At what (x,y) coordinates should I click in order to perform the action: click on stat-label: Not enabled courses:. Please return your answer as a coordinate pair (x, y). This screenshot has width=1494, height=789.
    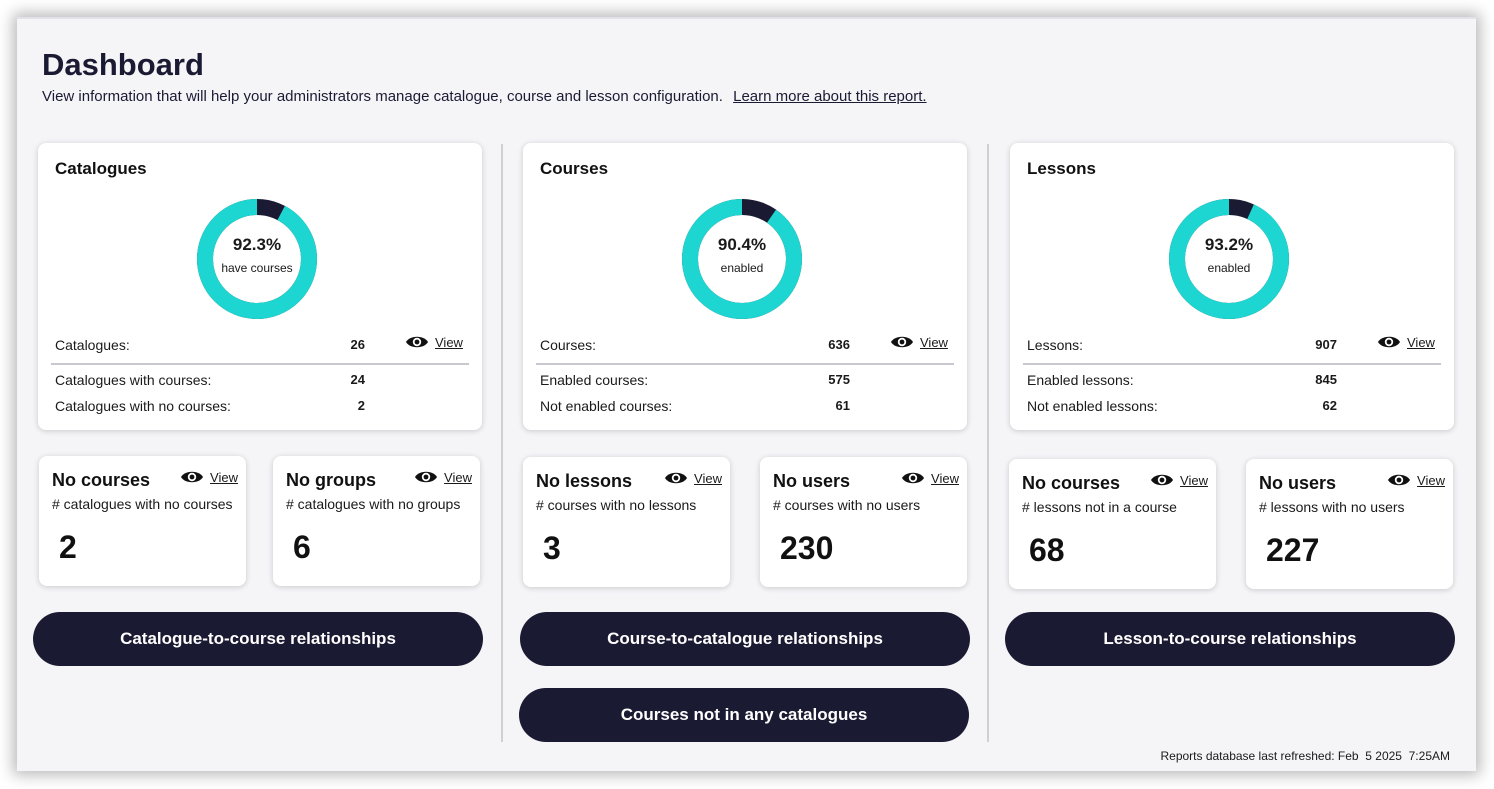
    Looking at the image, I should click on (606, 406).